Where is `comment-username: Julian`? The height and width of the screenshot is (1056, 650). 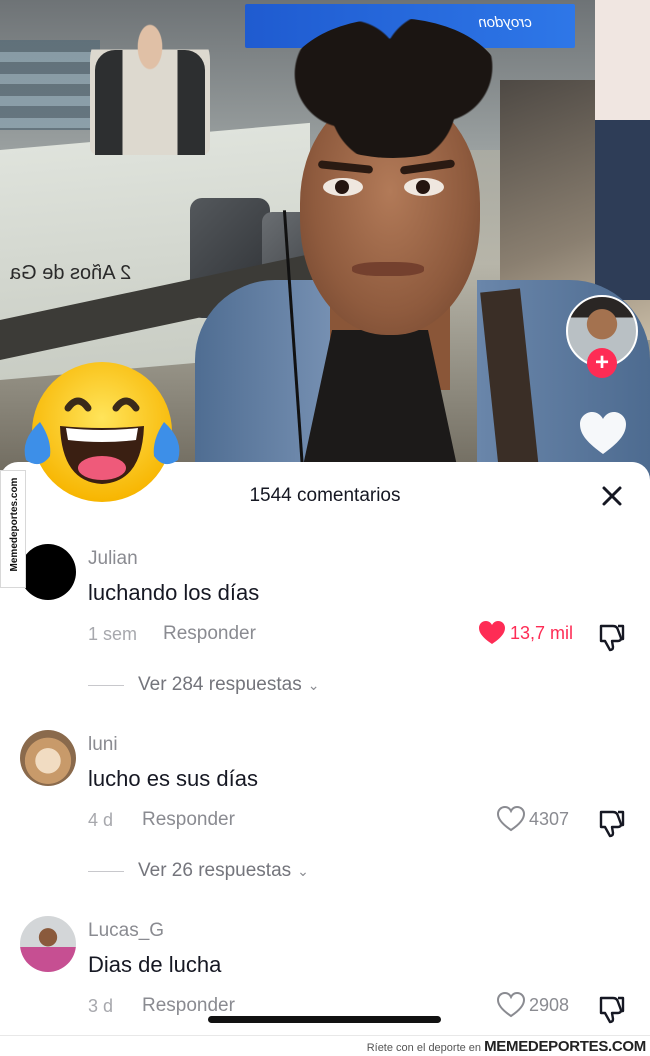 comment-username: Julian is located at coordinates (113, 559).